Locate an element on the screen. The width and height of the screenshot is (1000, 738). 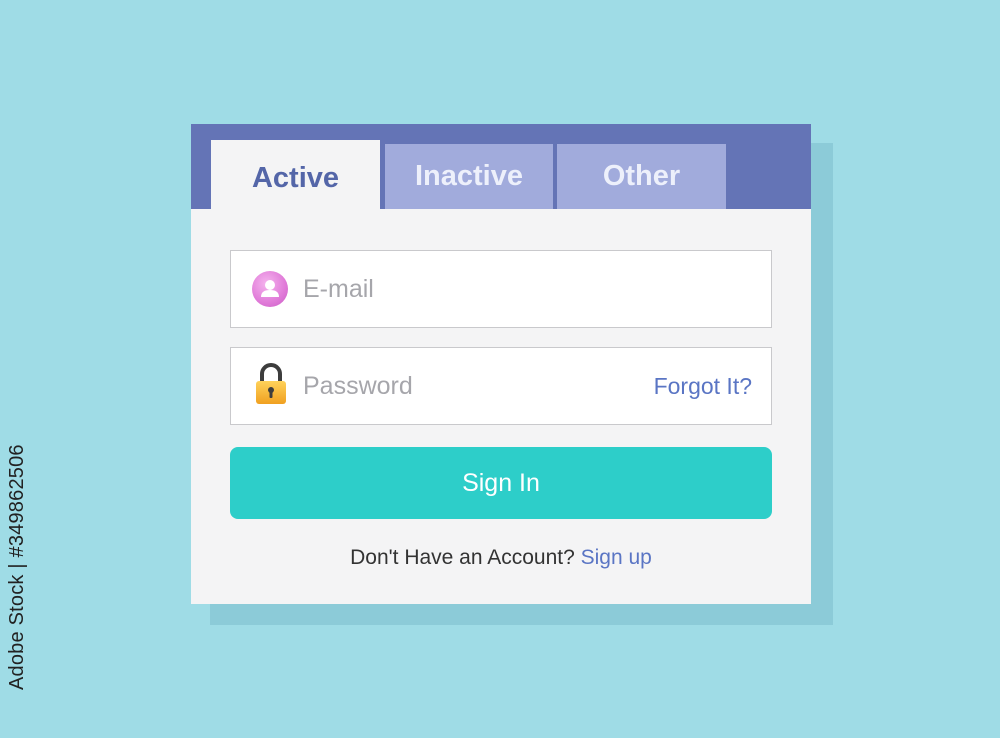
email-input is located at coordinates (463, 289).